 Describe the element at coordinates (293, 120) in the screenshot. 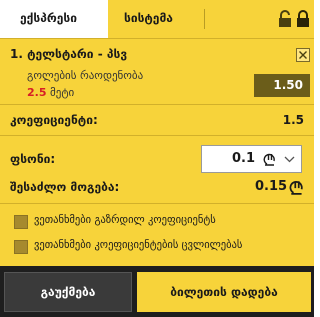

I see `coefficient-value: 1.5` at that location.